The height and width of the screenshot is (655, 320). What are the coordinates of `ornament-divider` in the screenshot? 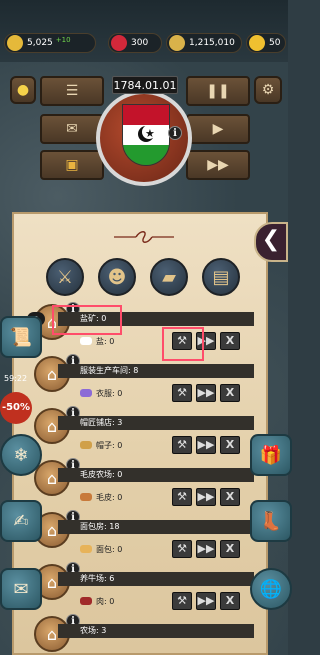 It's located at (144, 237).